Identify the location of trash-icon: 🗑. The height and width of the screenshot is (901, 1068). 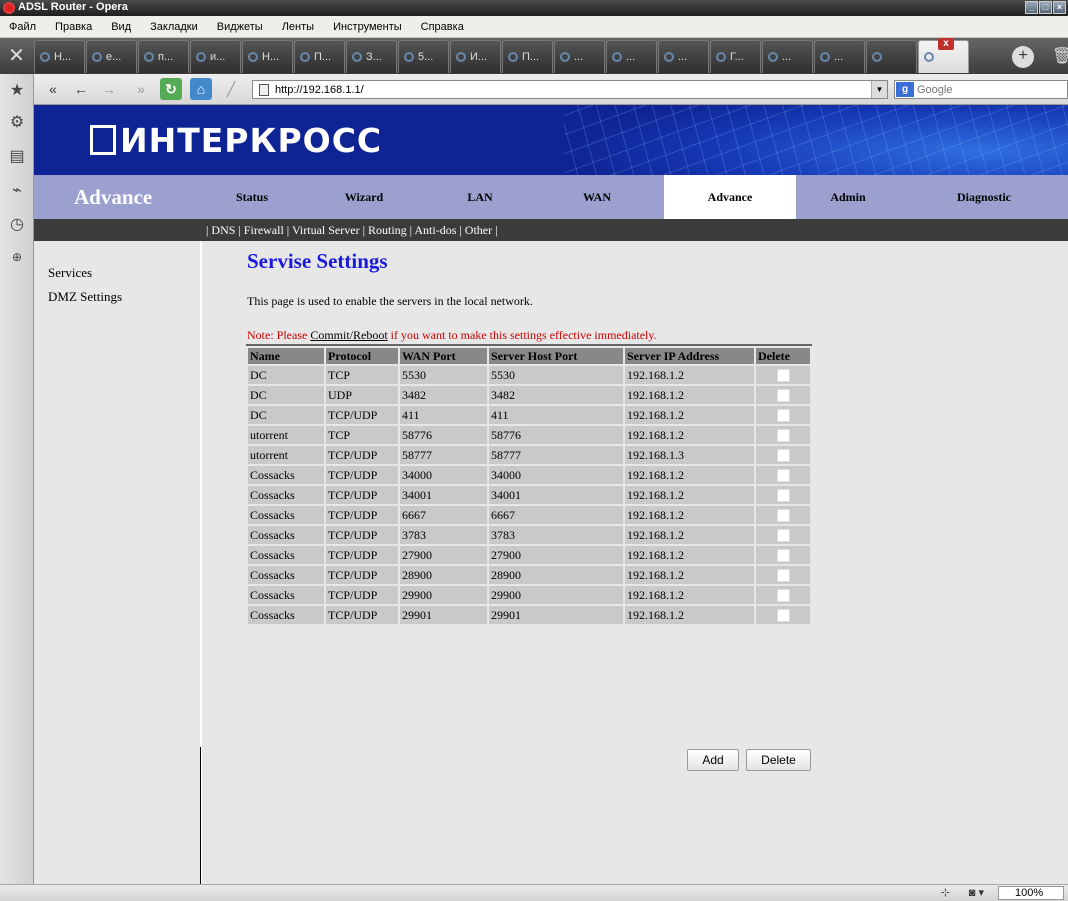
(1060, 56).